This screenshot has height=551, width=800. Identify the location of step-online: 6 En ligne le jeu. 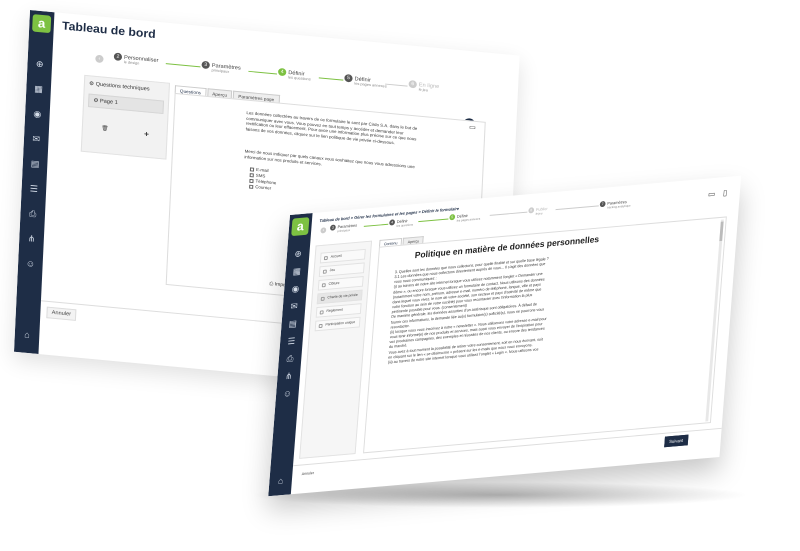
(423, 86).